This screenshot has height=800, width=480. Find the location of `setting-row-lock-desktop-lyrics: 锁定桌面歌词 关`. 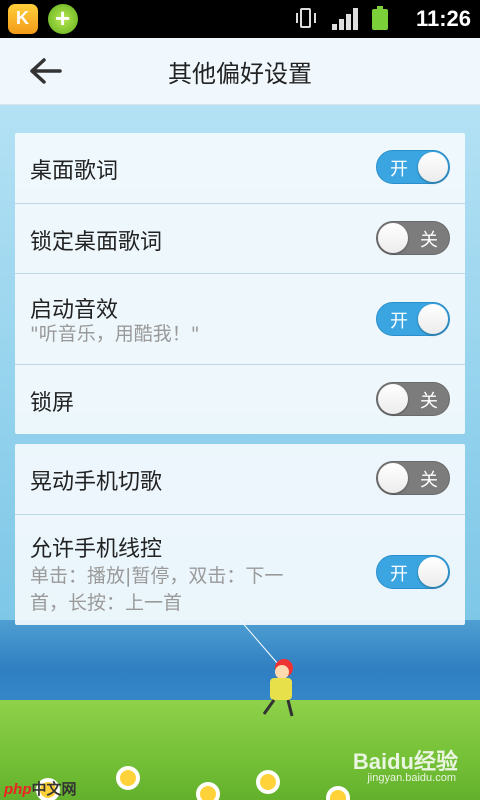

setting-row-lock-desktop-lyrics: 锁定桌面歌词 关 is located at coordinates (240, 238).